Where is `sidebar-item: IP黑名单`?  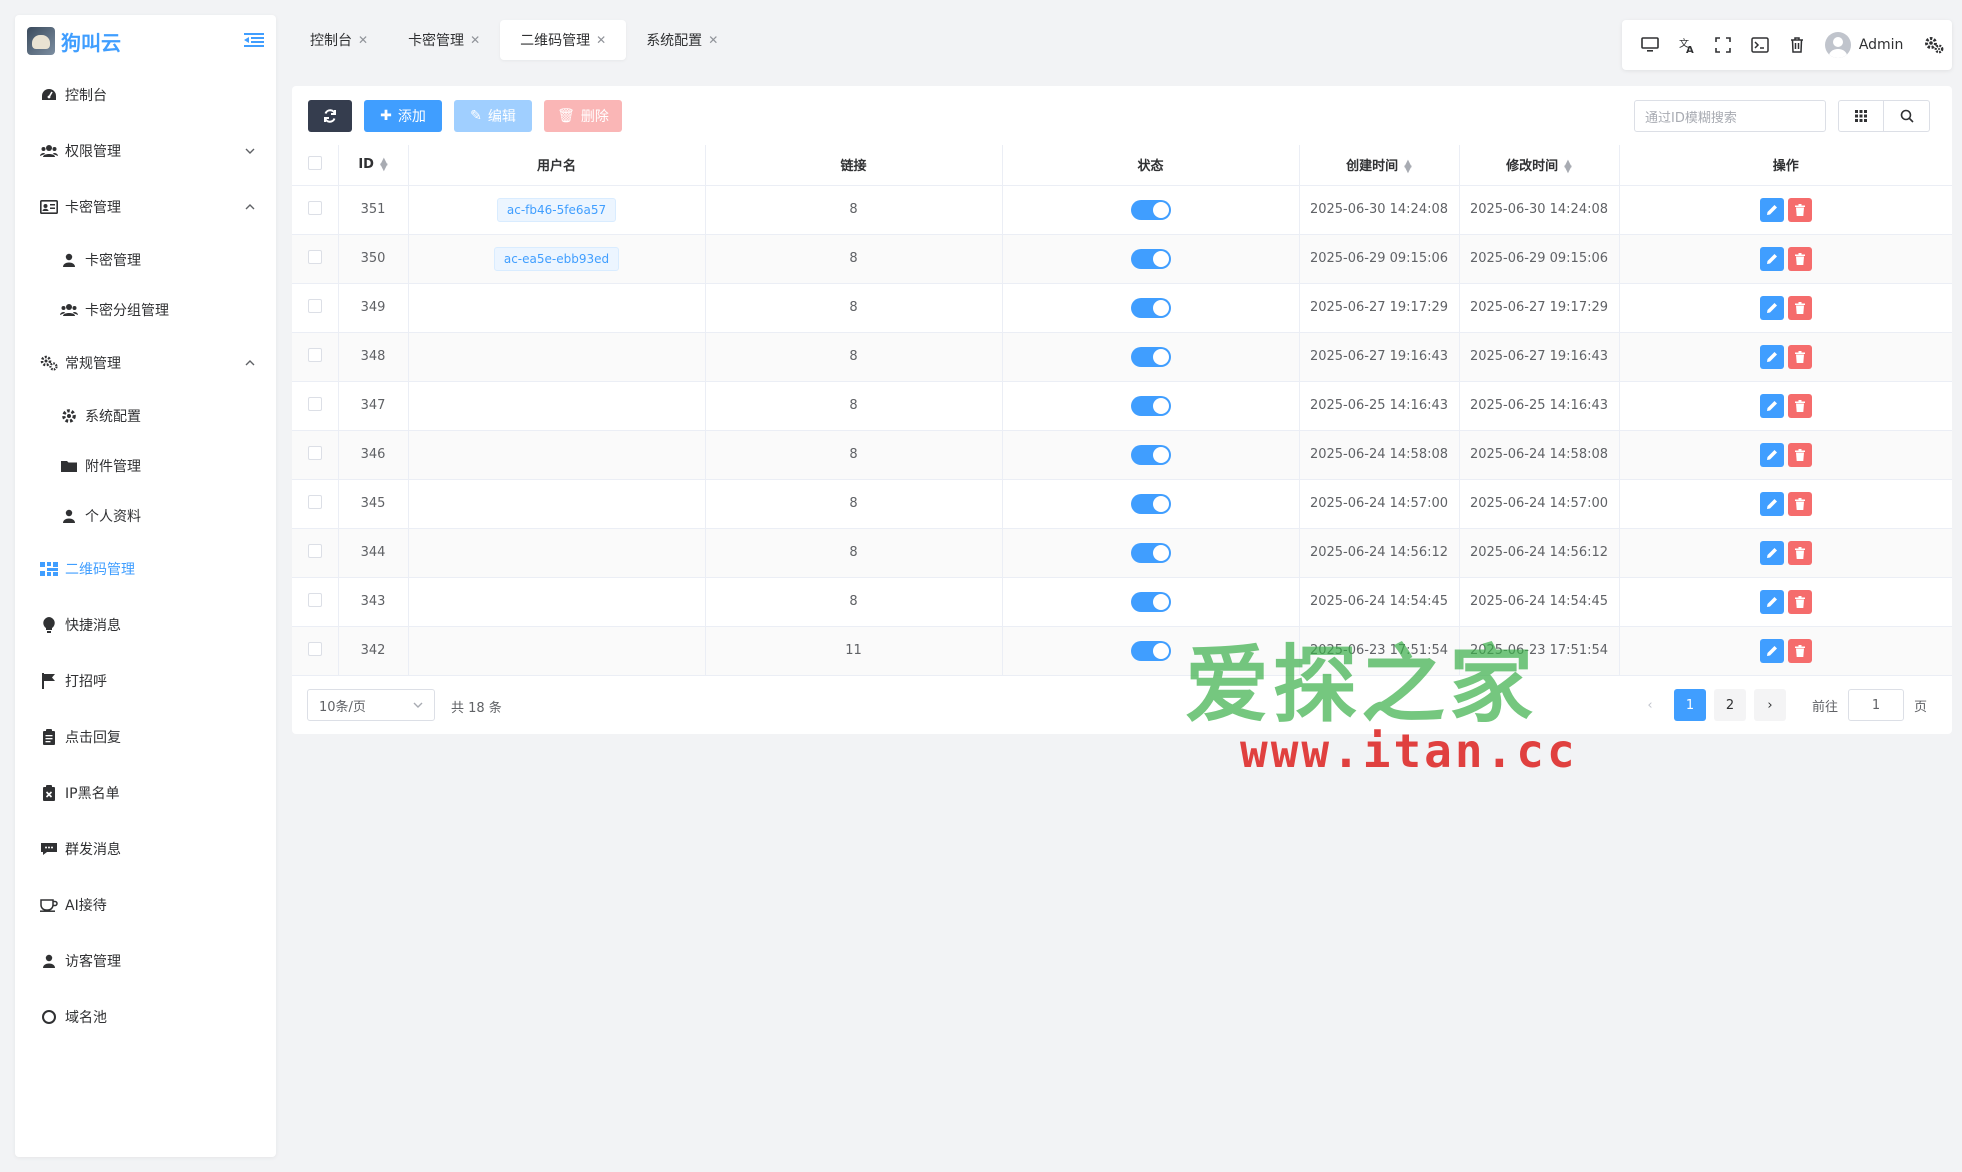 sidebar-item: IP黑名单 is located at coordinates (145, 793).